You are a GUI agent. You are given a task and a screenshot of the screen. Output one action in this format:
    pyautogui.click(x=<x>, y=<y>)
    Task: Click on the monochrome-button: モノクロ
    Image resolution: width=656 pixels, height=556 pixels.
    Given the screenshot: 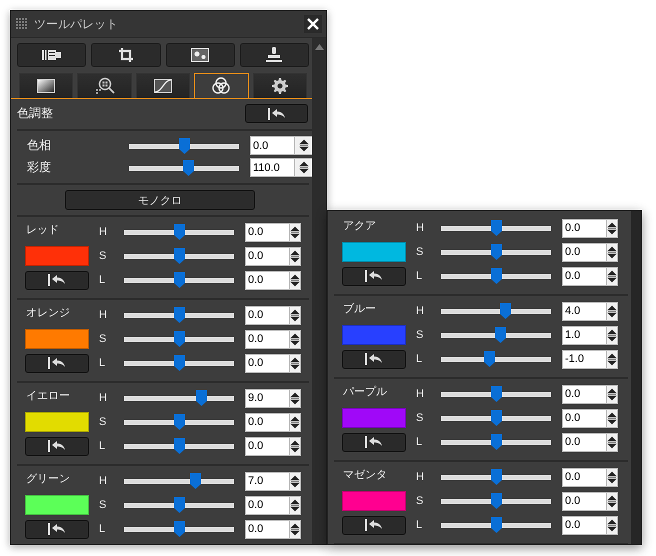 What is the action you would take?
    pyautogui.click(x=160, y=200)
    